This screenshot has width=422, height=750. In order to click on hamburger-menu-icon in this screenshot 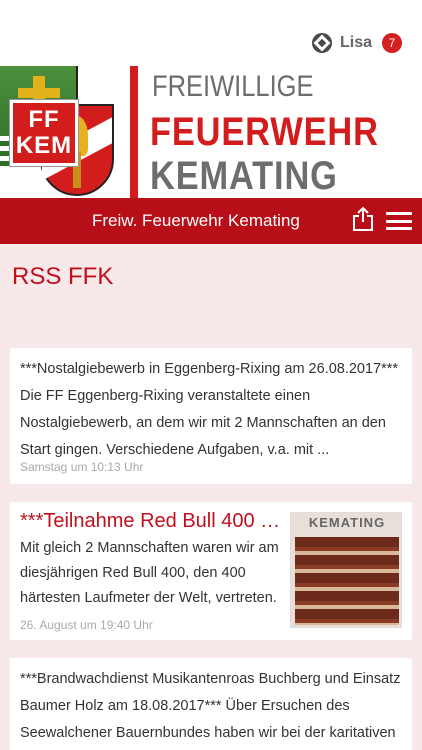, I will do `click(399, 221)`.